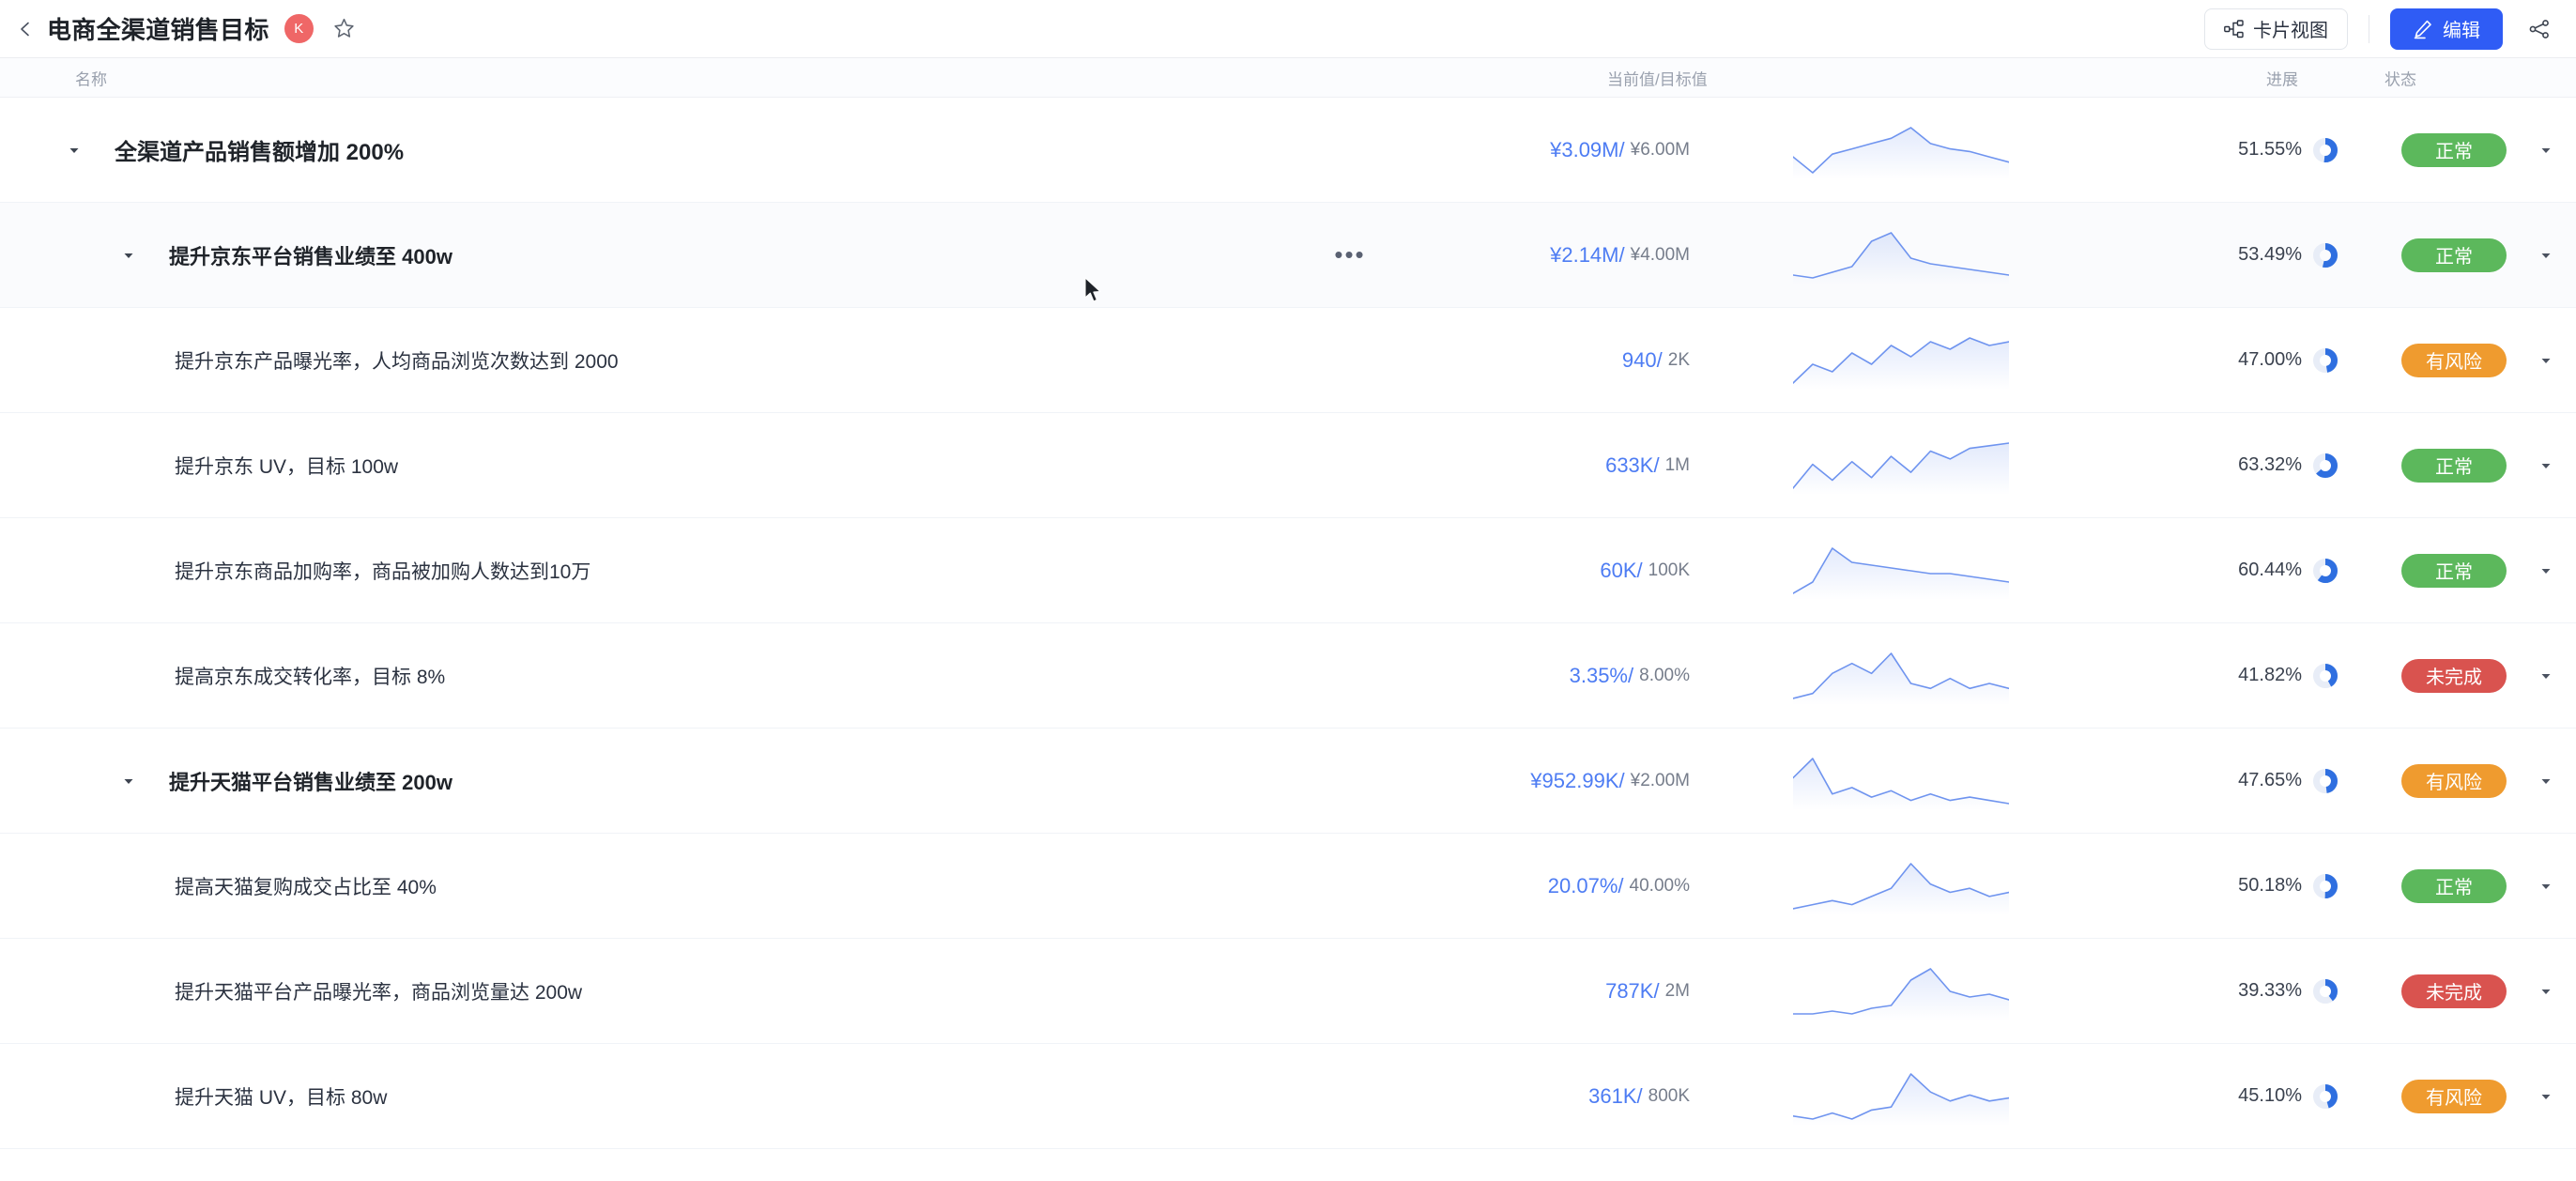  Describe the element at coordinates (2270, 675) in the screenshot. I see `row-progress-percent: 41.82%` at that location.